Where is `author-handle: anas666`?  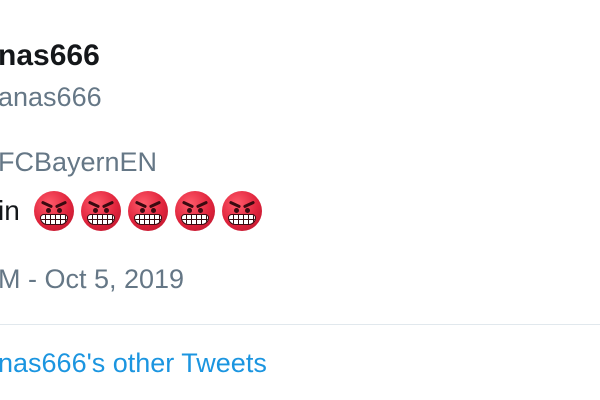
author-handle: anas666 is located at coordinates (51, 97).